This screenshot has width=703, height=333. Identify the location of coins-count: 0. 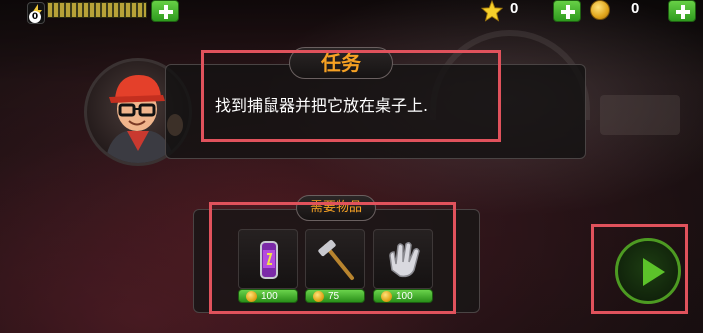
(635, 8).